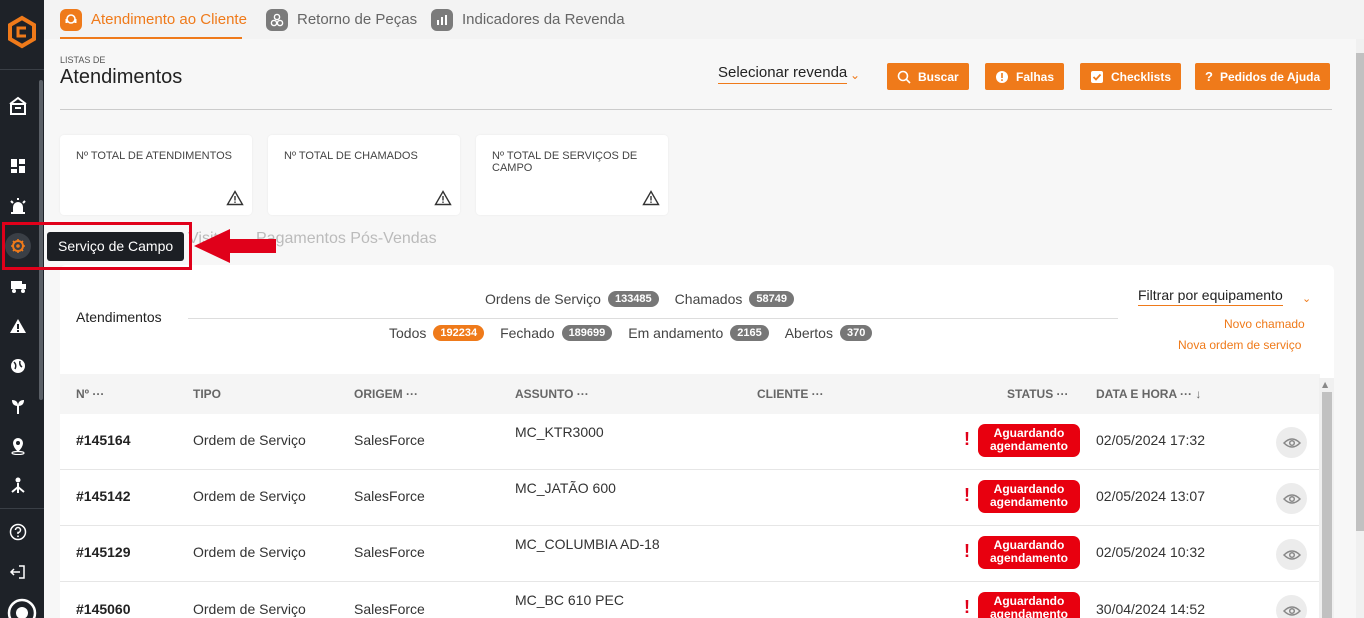 The width and height of the screenshot is (1364, 618). Describe the element at coordinates (587, 544) in the screenshot. I see `row-assunto: MC_COLUMBIA AD-18` at that location.